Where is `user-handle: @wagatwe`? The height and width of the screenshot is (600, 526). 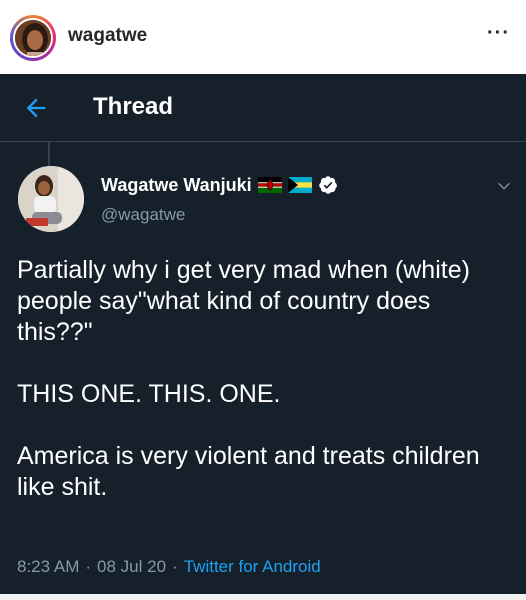 user-handle: @wagatwe is located at coordinates (143, 215).